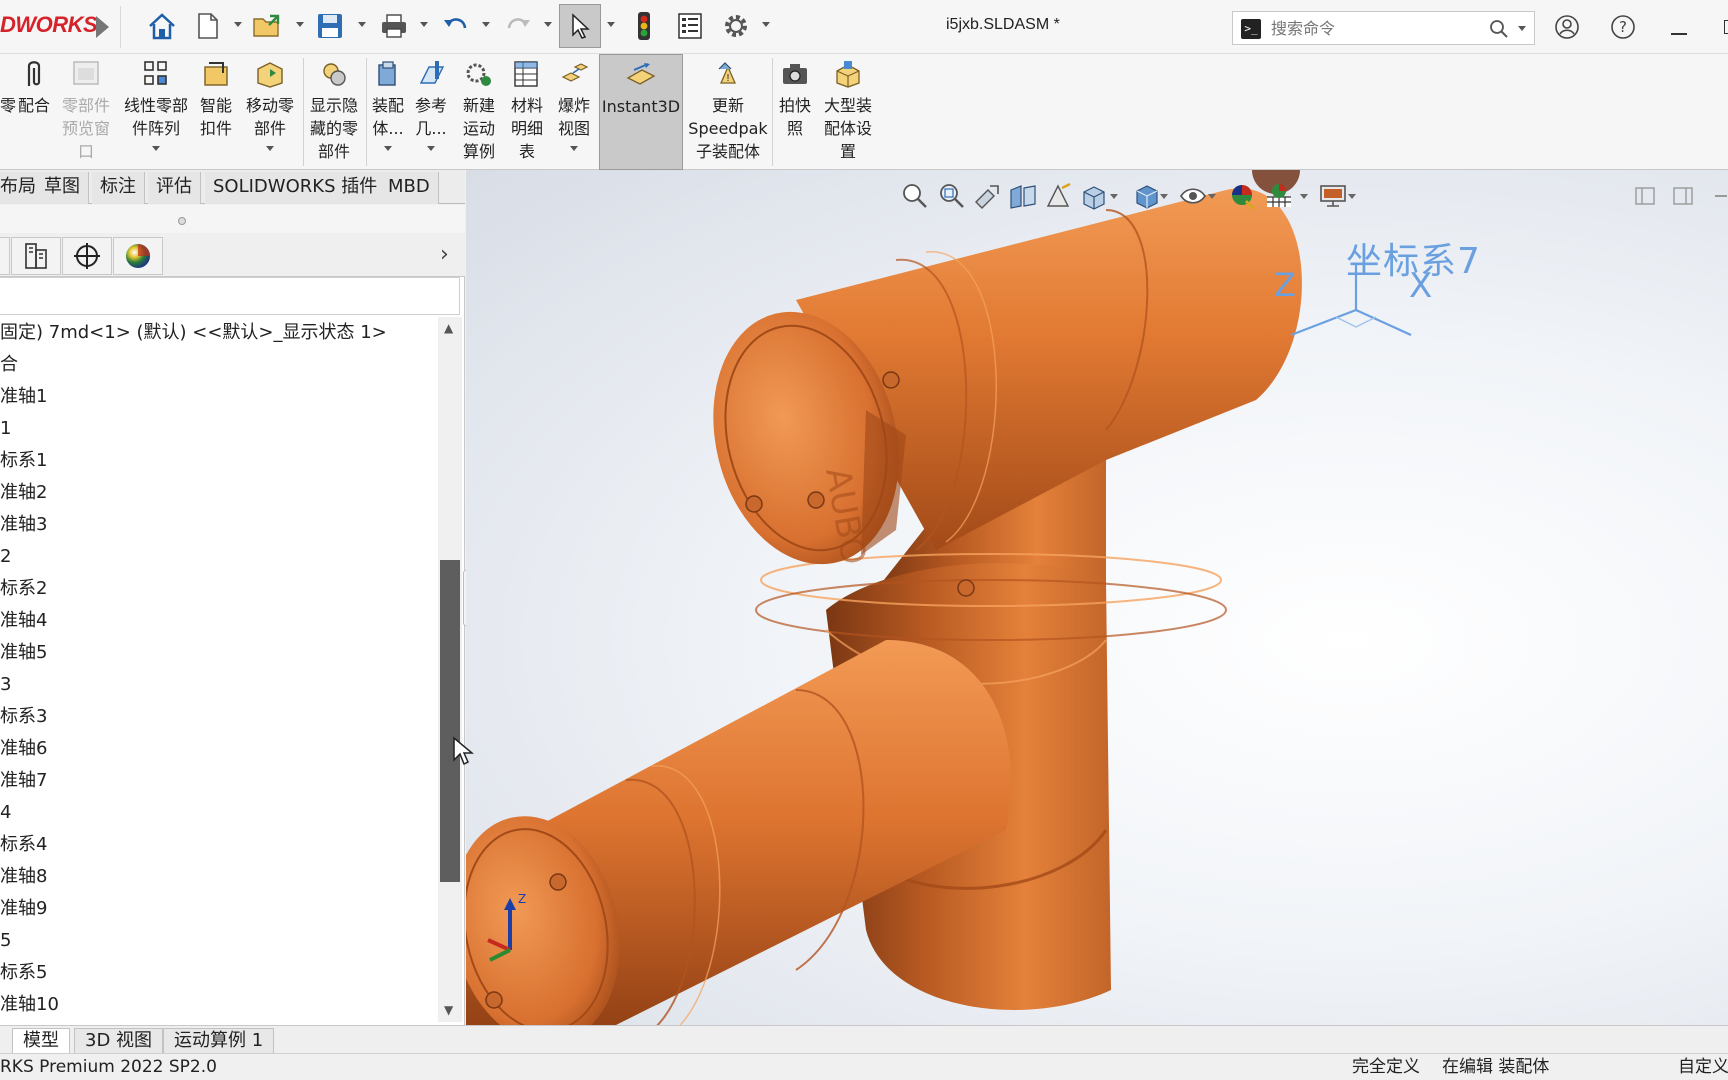 The image size is (1728, 1080). Describe the element at coordinates (218, 845) in the screenshot. I see `feature-tree-item: 标系4` at that location.